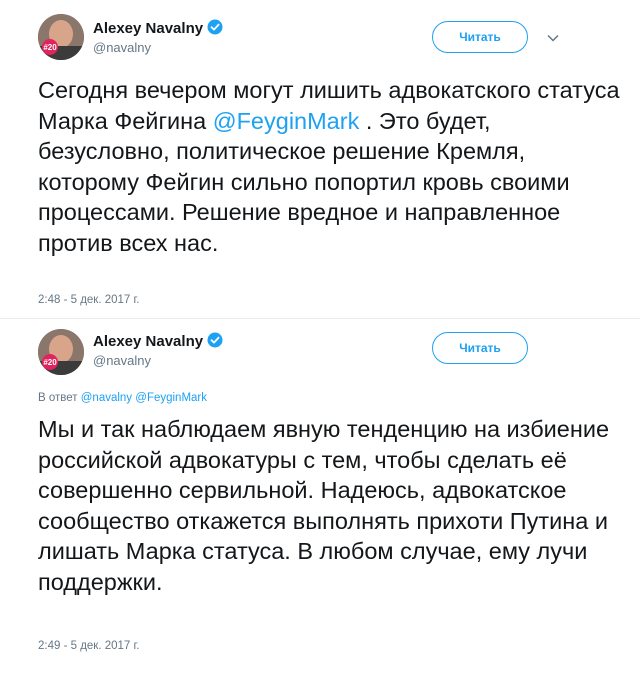 The image size is (640, 684). Describe the element at coordinates (286, 121) in the screenshot. I see `mention-link: @FeyginMark` at that location.